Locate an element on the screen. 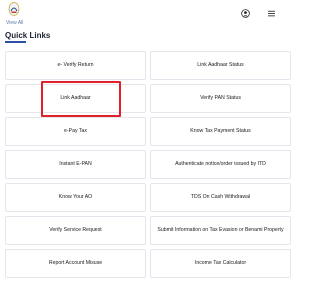 Image resolution: width=320 pixels, height=300 pixels. quick-link-authenticate-notice: Authenticate notice/order issued by ITD is located at coordinates (220, 164).